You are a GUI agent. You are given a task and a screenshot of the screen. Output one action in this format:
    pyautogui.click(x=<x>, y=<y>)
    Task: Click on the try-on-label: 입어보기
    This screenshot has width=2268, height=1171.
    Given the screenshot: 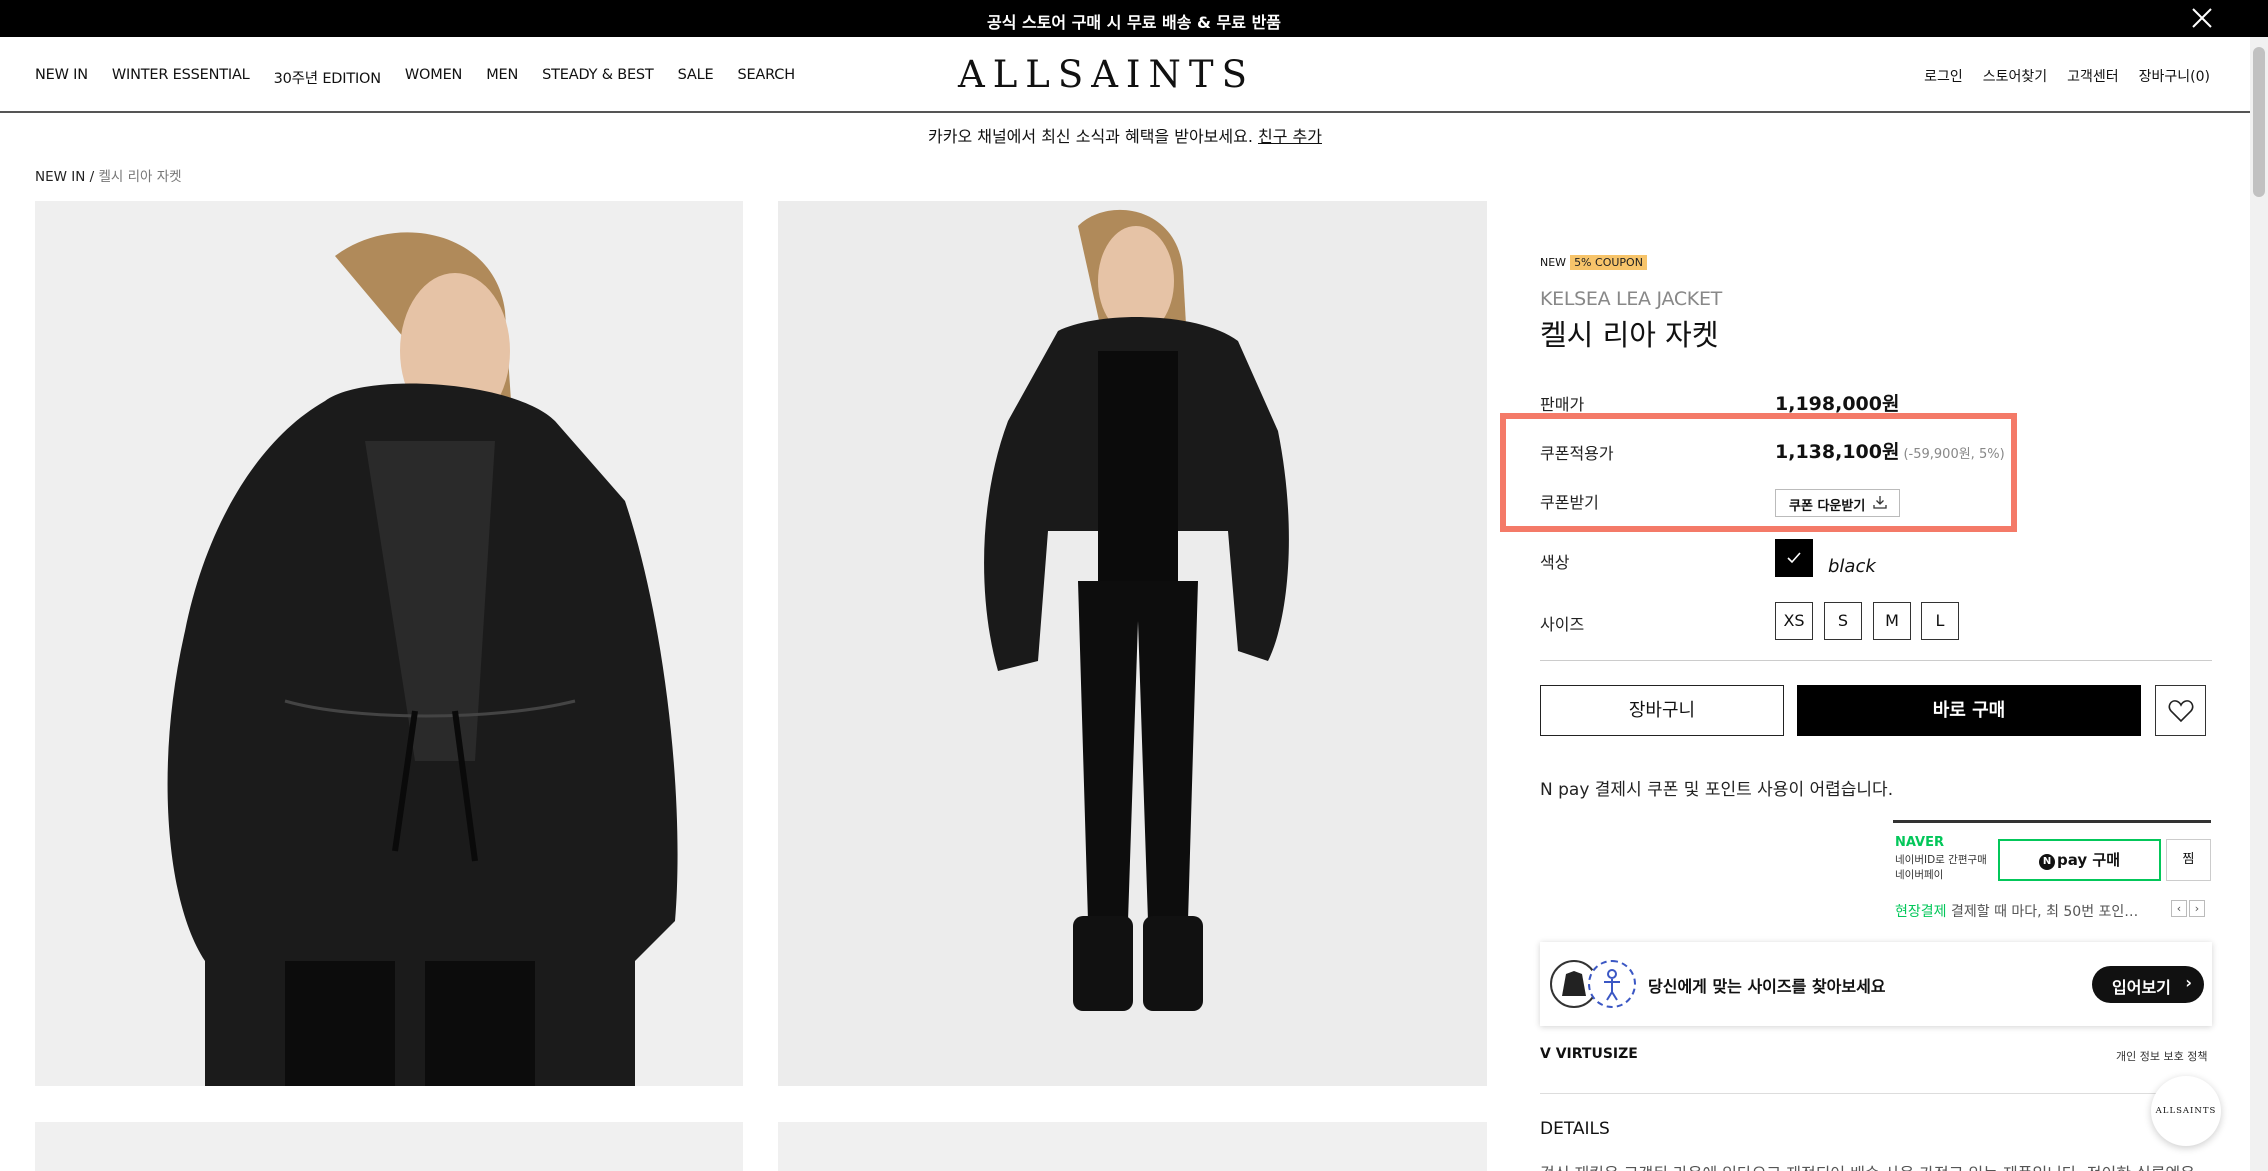 What is the action you would take?
    pyautogui.click(x=2141, y=987)
    